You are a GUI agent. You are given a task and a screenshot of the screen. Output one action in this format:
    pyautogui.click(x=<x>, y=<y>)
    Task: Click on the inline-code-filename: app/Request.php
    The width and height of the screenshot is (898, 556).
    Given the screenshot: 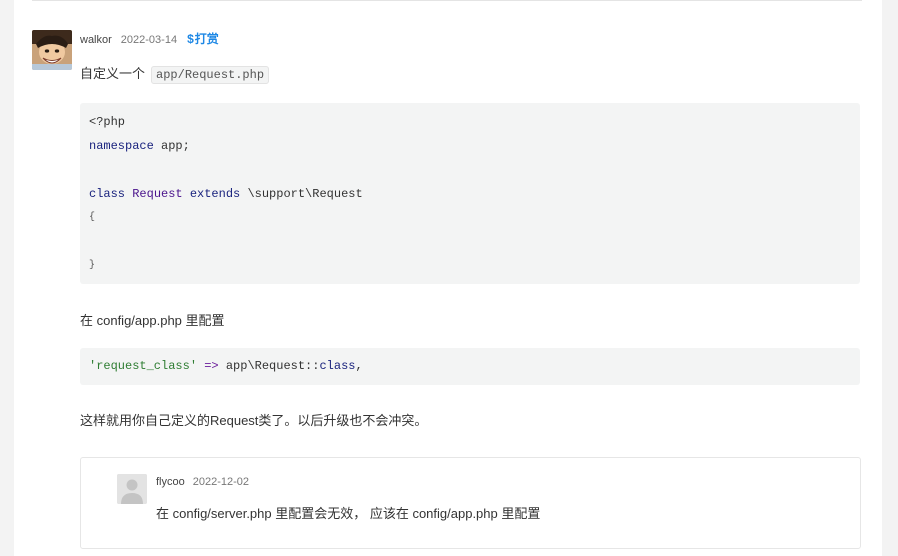 What is the action you would take?
    pyautogui.click(x=210, y=75)
    